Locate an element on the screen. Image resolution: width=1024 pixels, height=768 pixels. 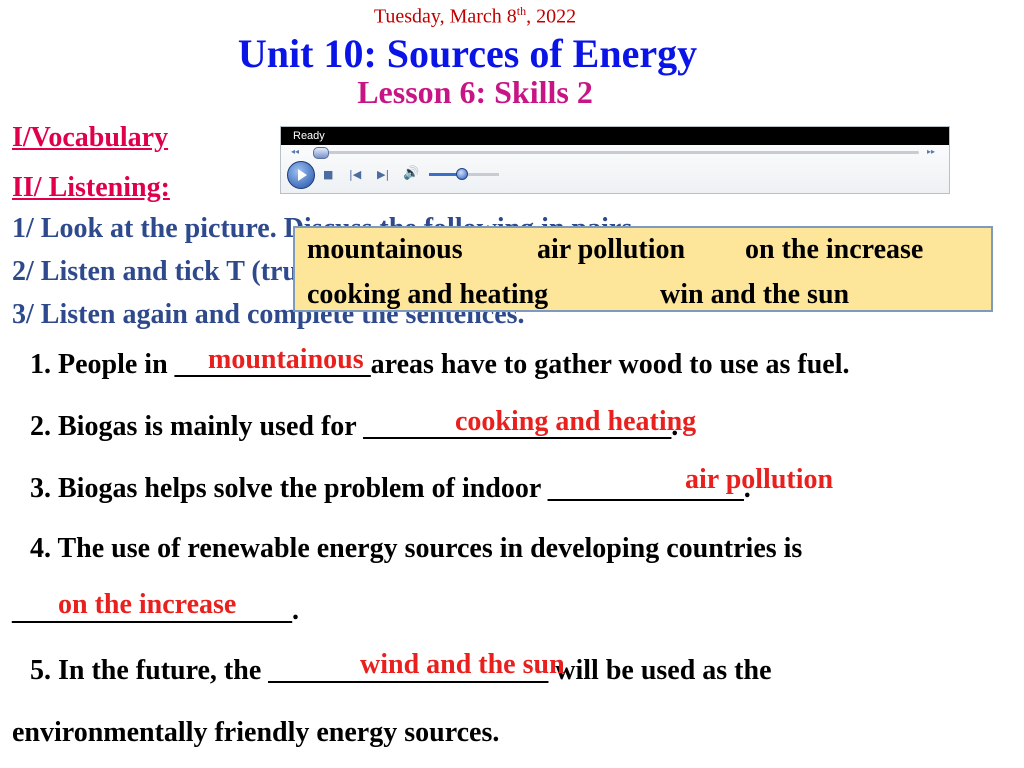
next-icon: ▶| is located at coordinates (383, 174).